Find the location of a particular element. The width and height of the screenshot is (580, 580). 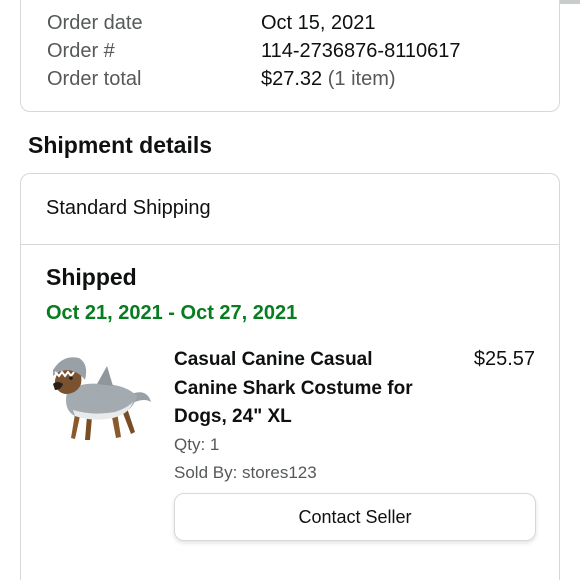

order-total-value-group: $27.32 (1 item) is located at coordinates (328, 79).